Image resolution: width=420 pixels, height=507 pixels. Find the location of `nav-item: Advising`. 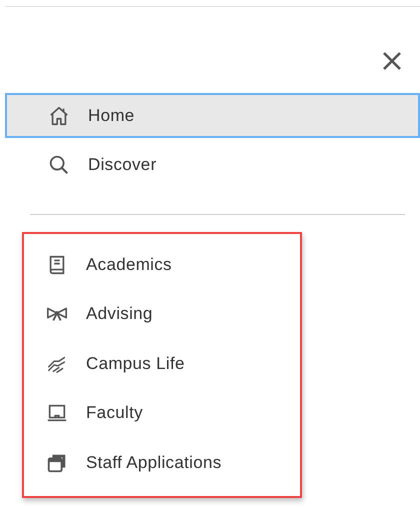

nav-item: Advising is located at coordinates (173, 314).